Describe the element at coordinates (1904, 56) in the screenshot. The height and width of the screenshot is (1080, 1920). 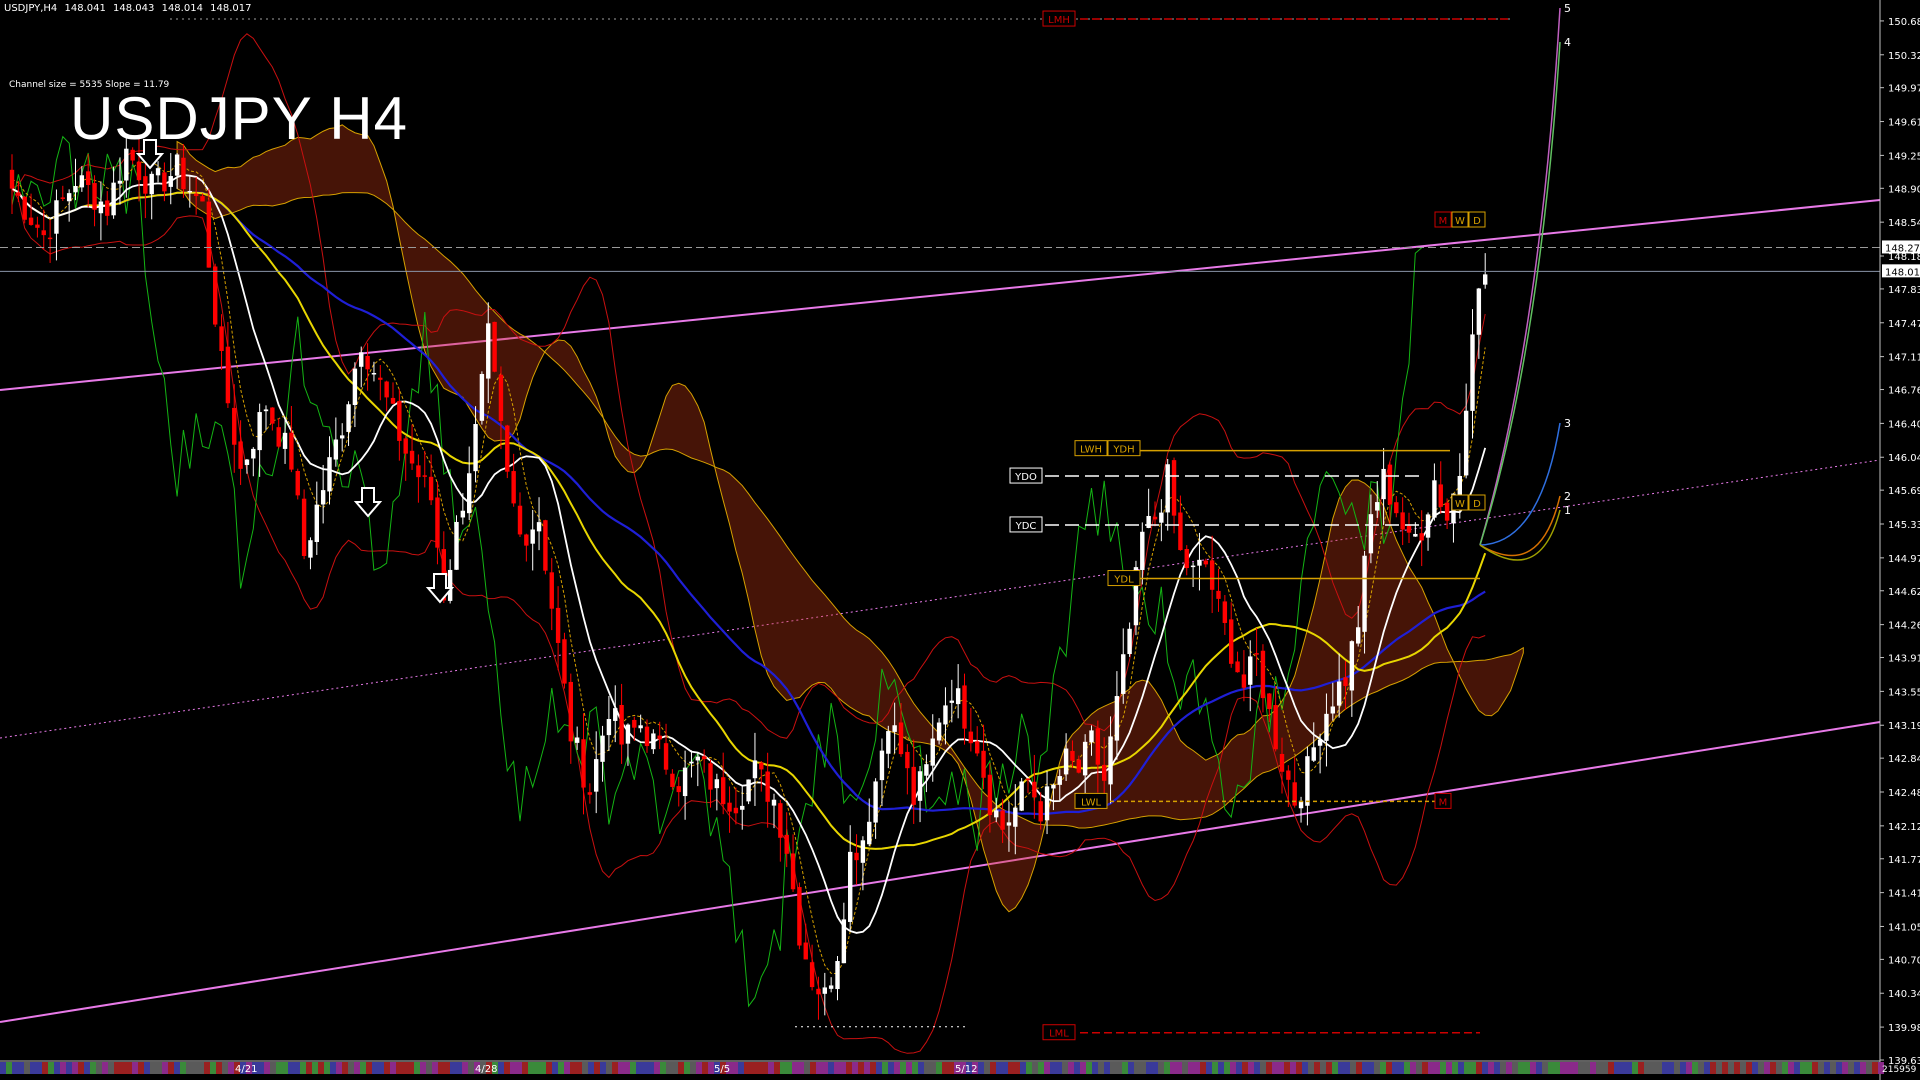
I see `price-tick-label: 150.320` at that location.